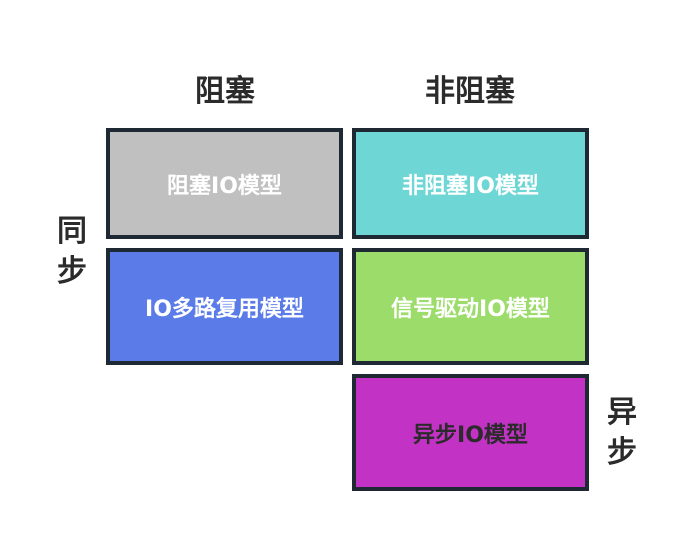 This screenshot has height=539, width=696. Describe the element at coordinates (225, 91) in the screenshot. I see `column-header-blocking: 阻塞` at that location.